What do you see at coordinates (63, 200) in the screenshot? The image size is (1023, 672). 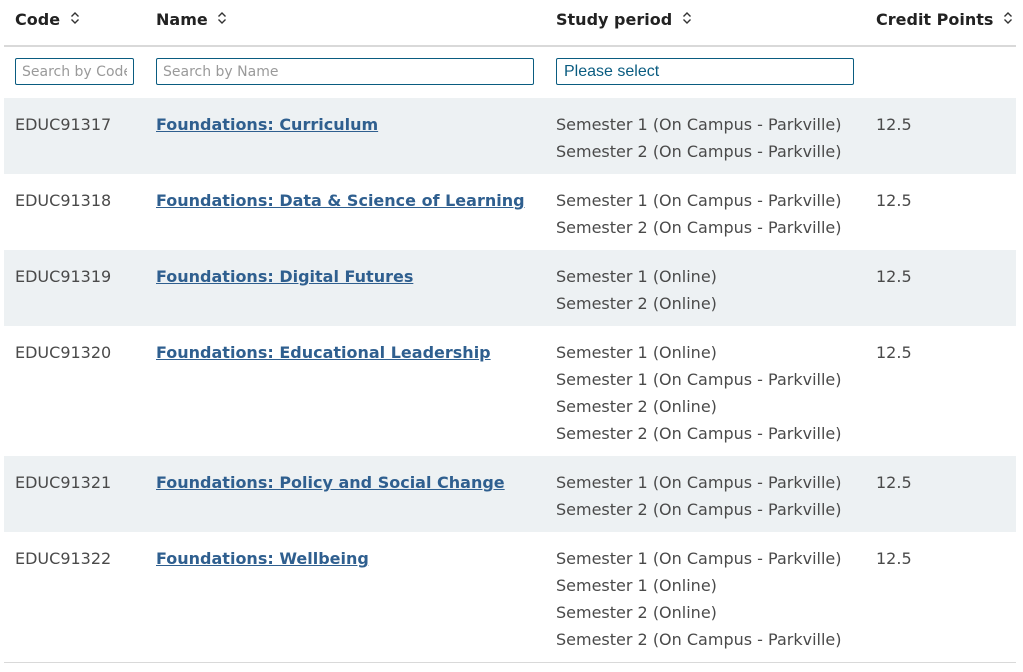 I see `subject-code: EDUC91318` at bounding box center [63, 200].